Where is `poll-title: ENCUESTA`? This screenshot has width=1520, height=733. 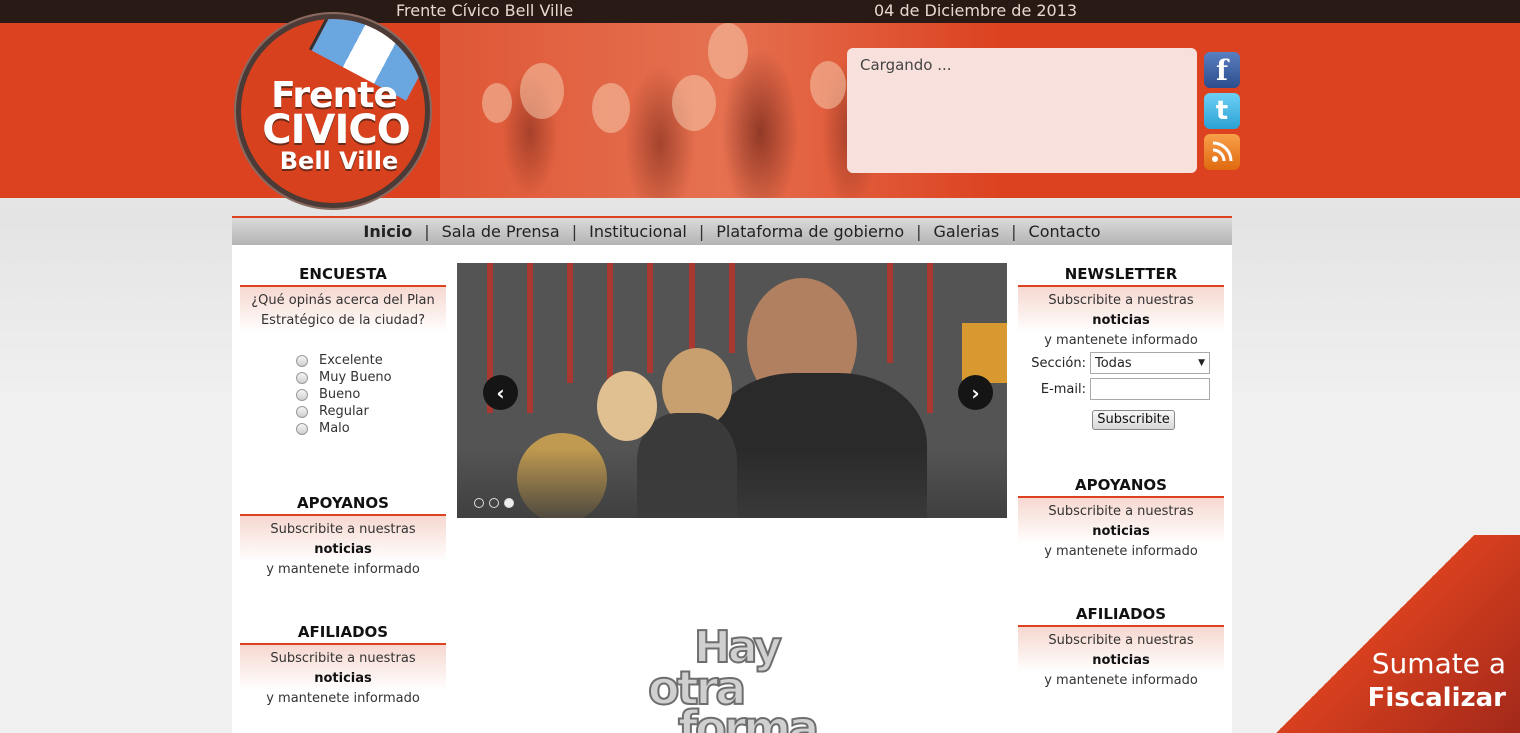
poll-title: ENCUESTA is located at coordinates (343, 276).